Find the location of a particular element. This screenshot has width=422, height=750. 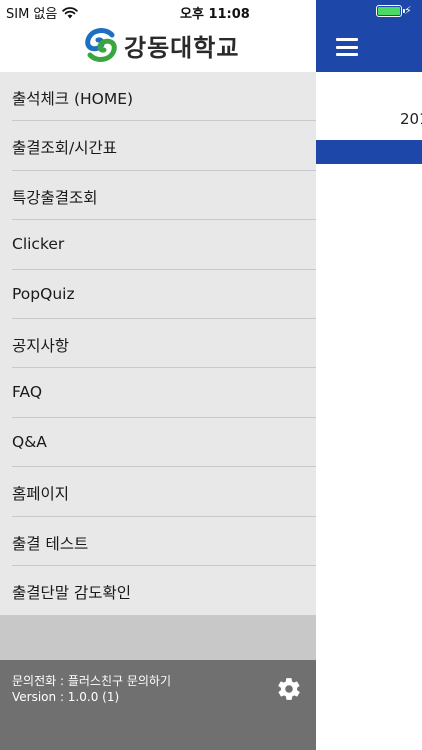

menu-item-qna: Q&A is located at coordinates (158, 443).